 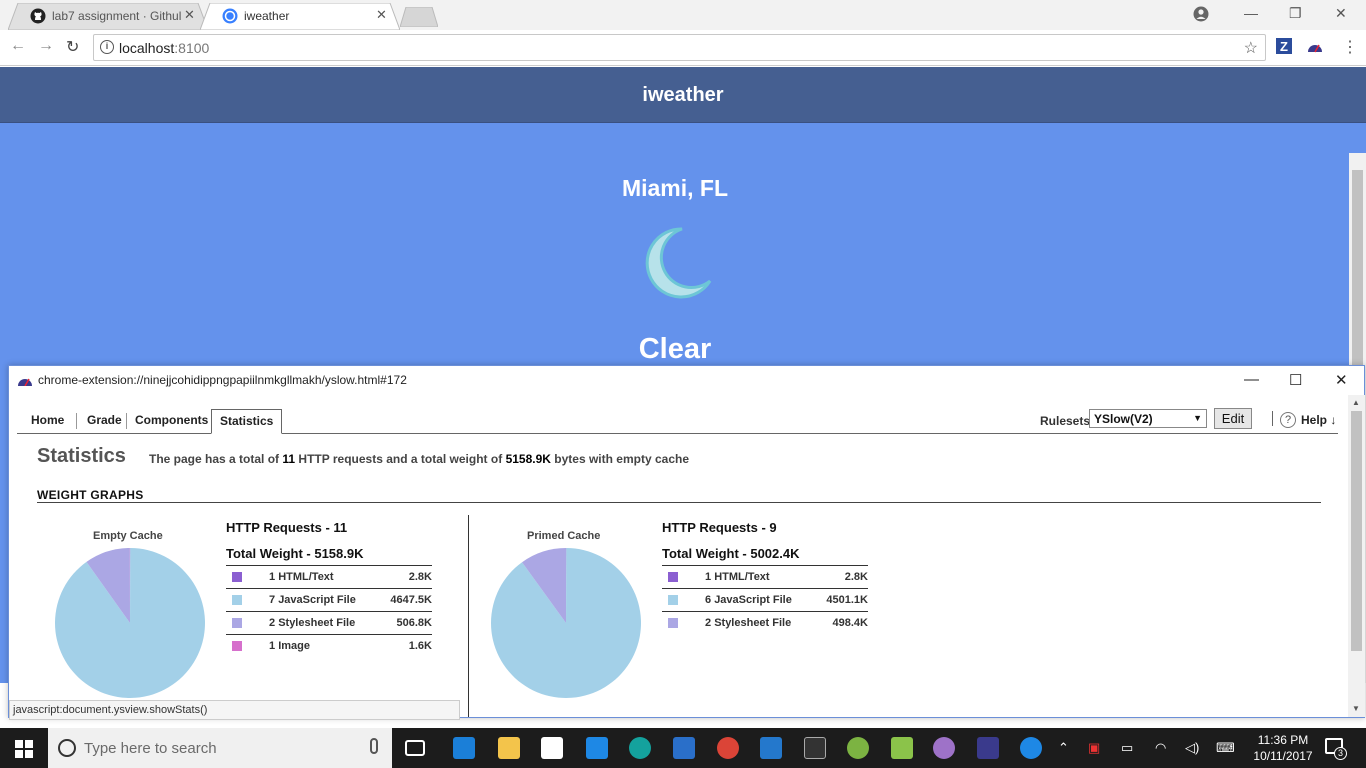 I want to click on scrollbar-thumb, so click(x=1356, y=531).